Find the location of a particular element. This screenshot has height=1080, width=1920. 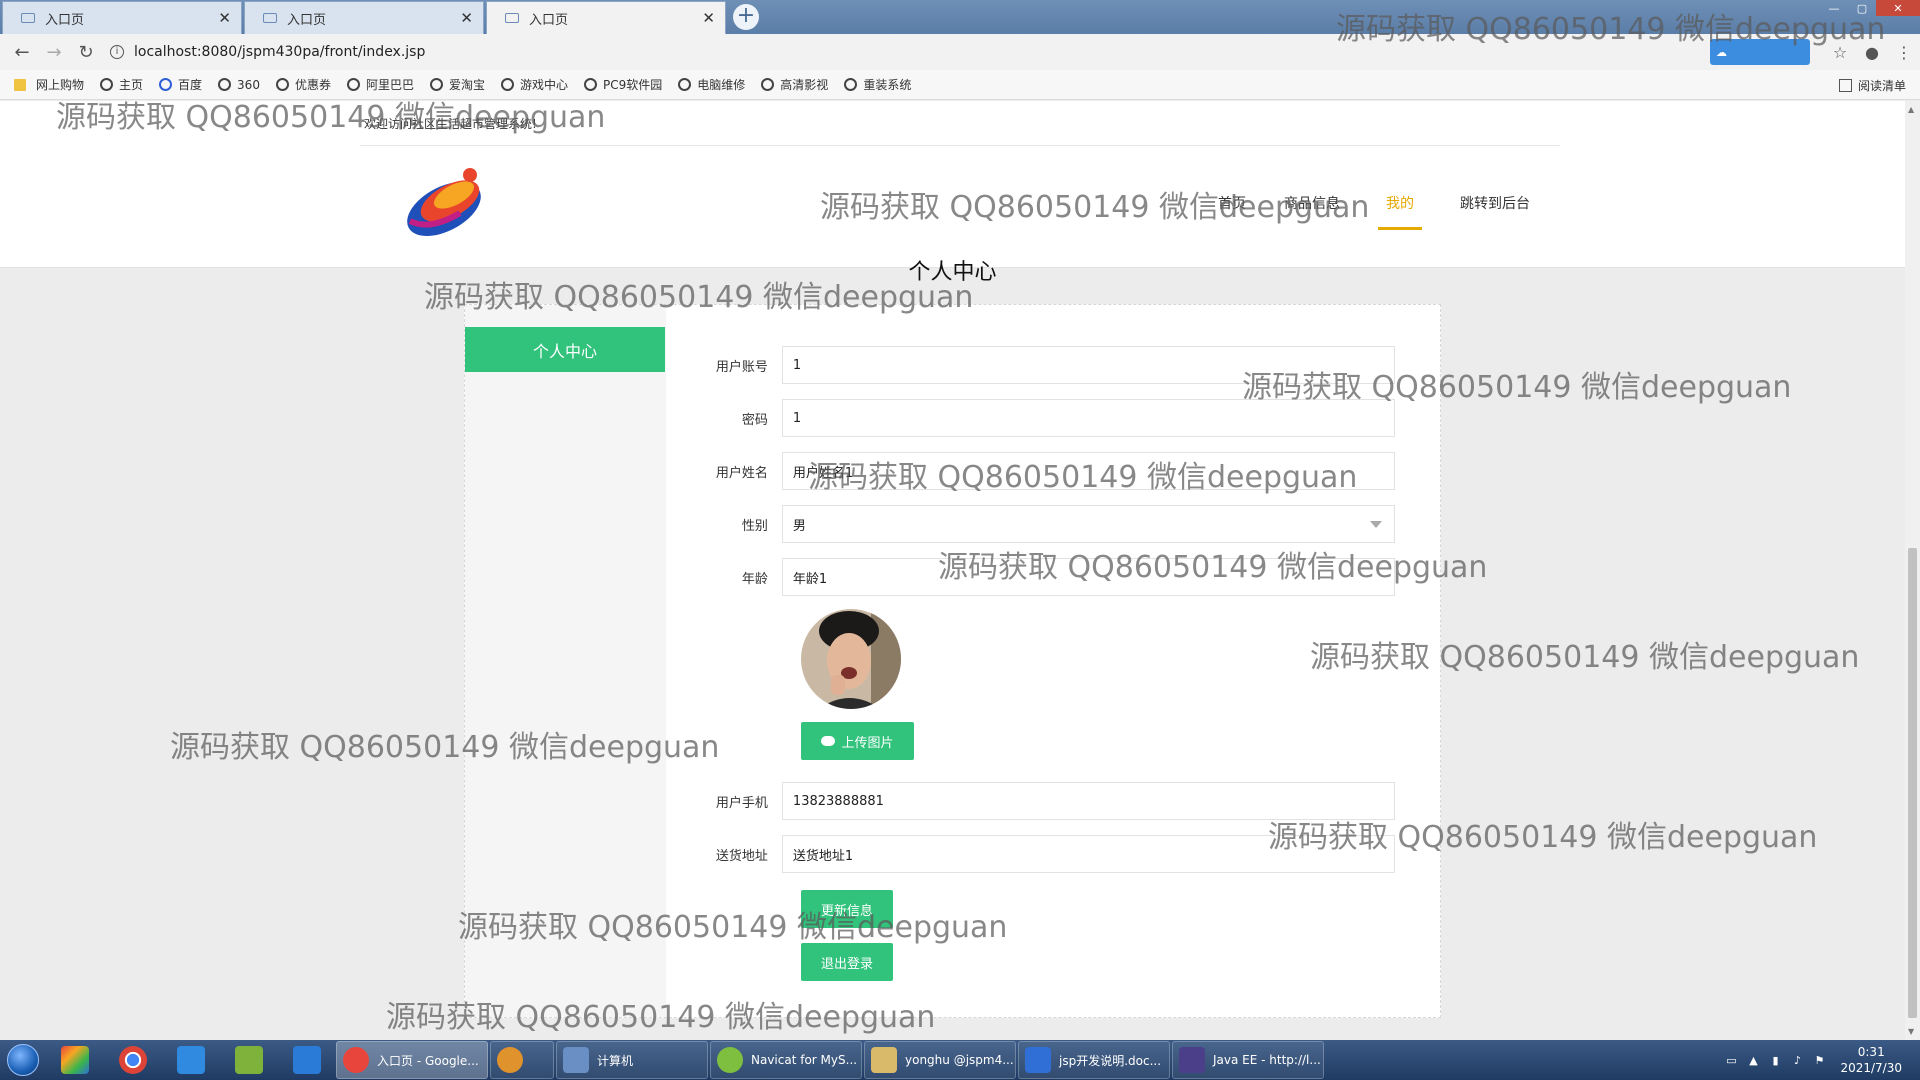

bookmark-item: 优惠券 is located at coordinates (303, 84).